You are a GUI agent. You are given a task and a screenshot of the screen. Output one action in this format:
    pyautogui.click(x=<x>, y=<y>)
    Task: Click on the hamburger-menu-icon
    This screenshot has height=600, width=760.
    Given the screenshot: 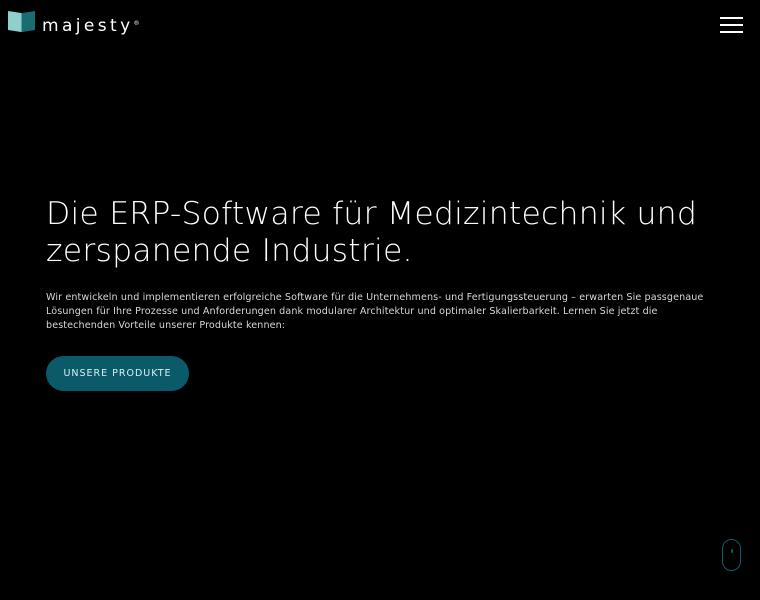 What is the action you would take?
    pyautogui.click(x=731, y=25)
    